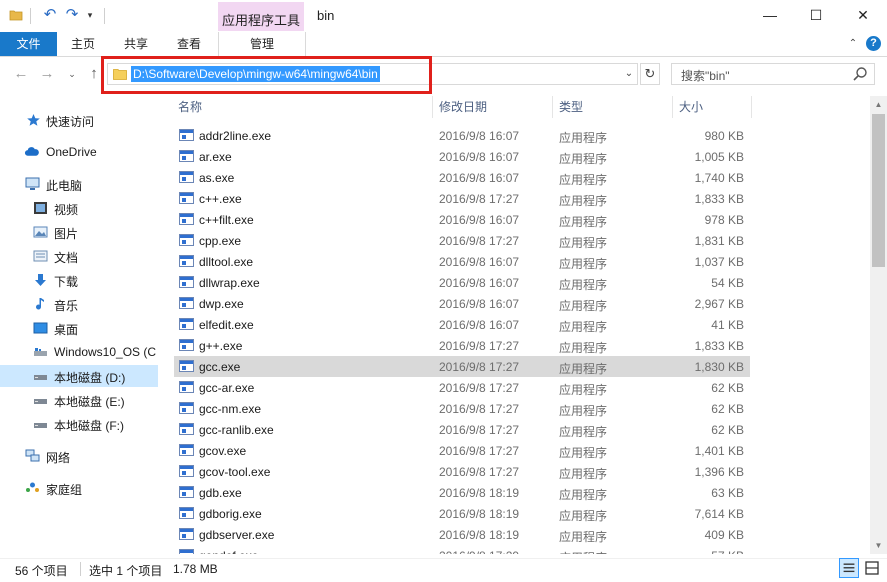  Describe the element at coordinates (724, 535) in the screenshot. I see `file-size: 409 KB` at that location.